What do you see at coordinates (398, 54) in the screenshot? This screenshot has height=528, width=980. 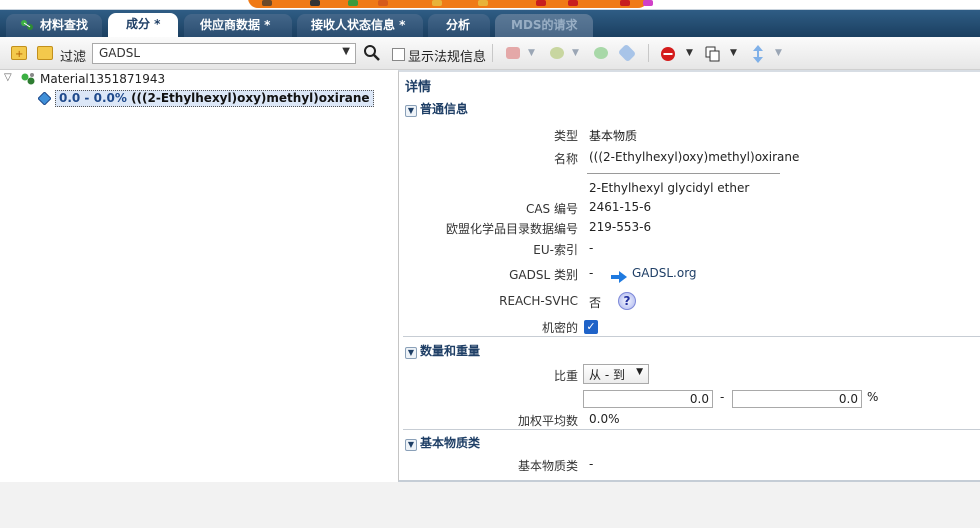 I see `show-regulation-checkbox` at bounding box center [398, 54].